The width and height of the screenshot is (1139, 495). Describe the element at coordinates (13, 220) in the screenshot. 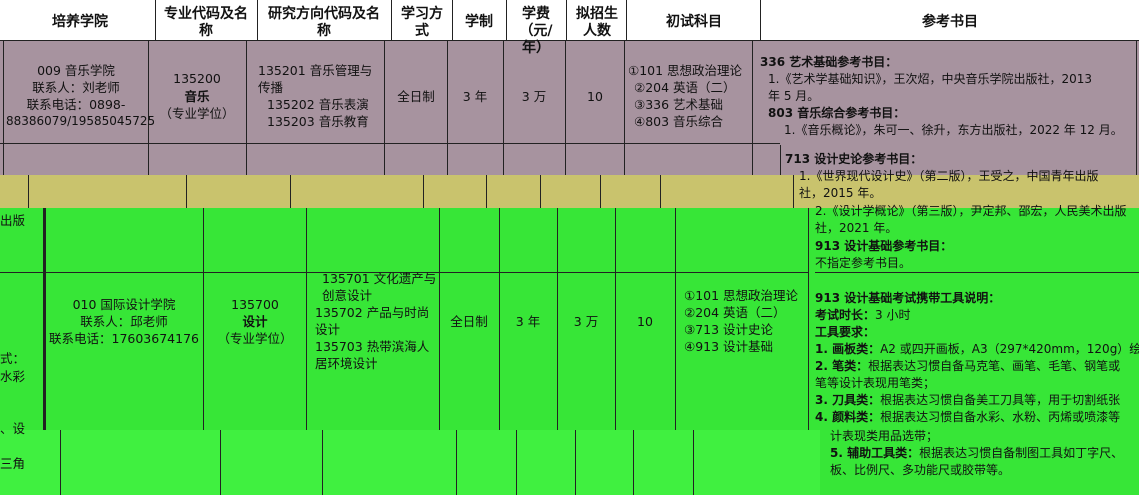

I see `fragment-text: 出版` at that location.